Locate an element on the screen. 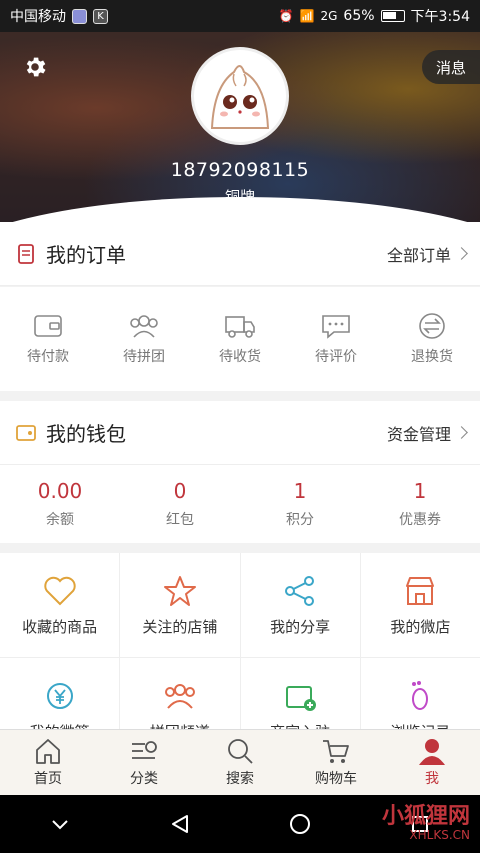 Image resolution: width=480 pixels, height=853 pixels. nav-collapse-button is located at coordinates (60, 824).